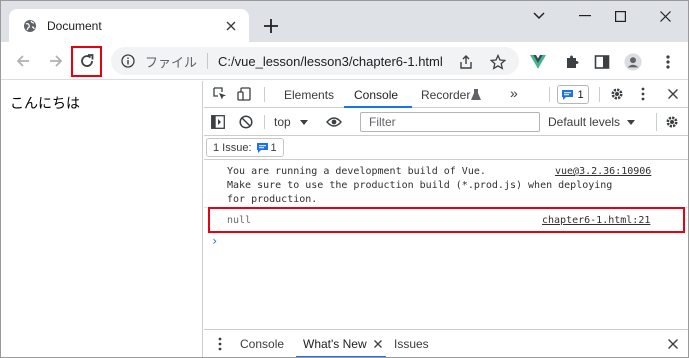 This screenshot has height=358, width=689. What do you see at coordinates (86, 61) in the screenshot?
I see `reload-highlight-box` at bounding box center [86, 61].